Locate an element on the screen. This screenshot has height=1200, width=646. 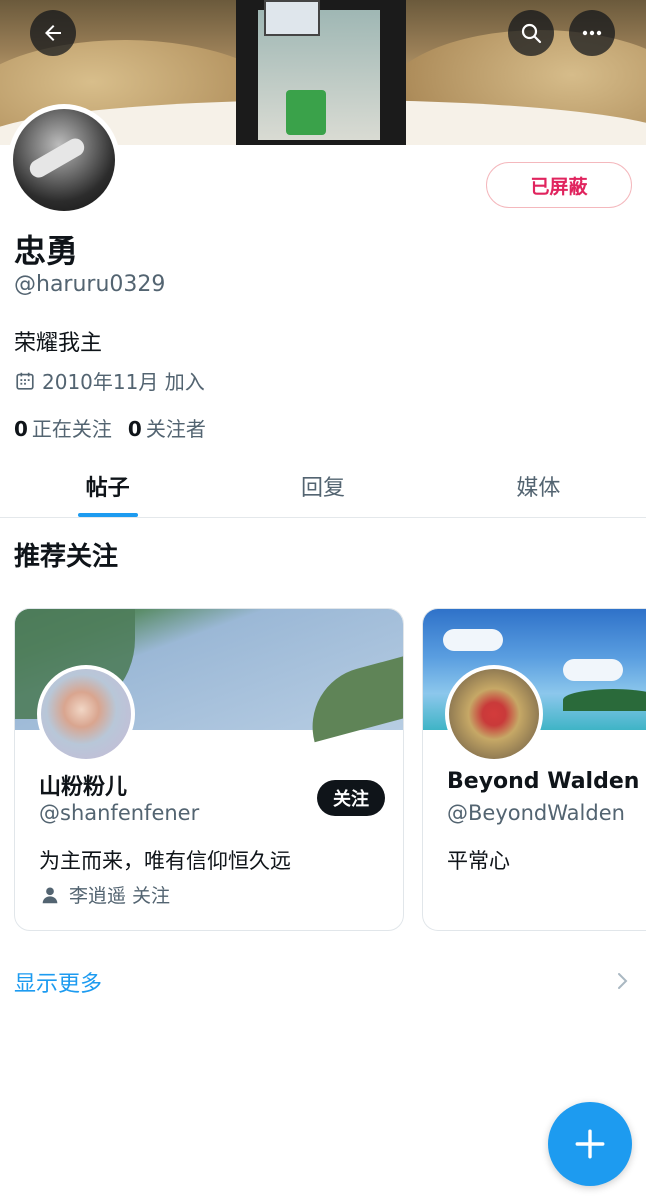
tab-replies: 回复 is located at coordinates (322, 486).